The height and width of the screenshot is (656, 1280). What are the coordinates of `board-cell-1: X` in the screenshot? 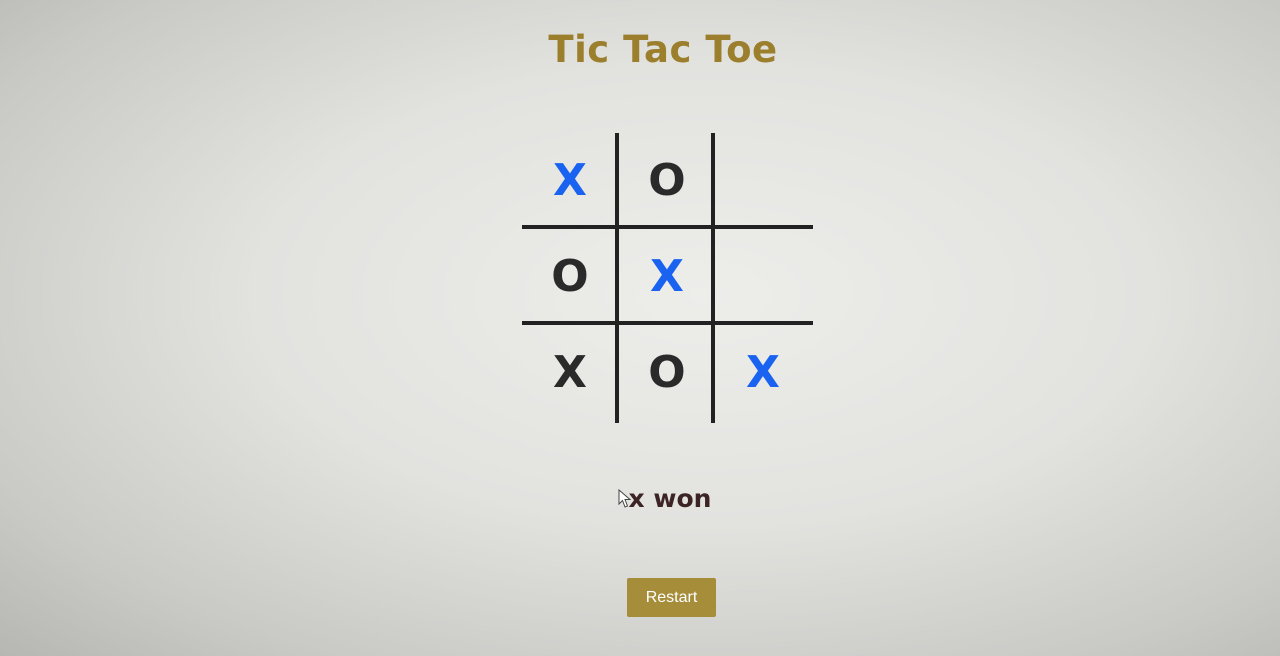 It's located at (570, 180).